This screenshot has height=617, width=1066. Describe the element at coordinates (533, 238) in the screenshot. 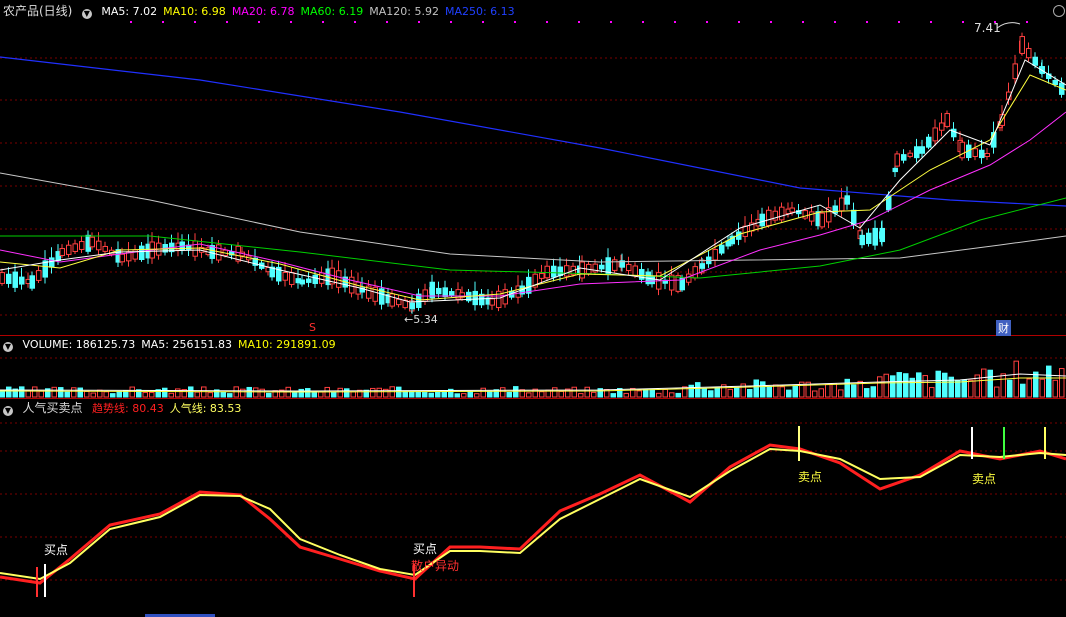

I see `ma60-line` at that location.